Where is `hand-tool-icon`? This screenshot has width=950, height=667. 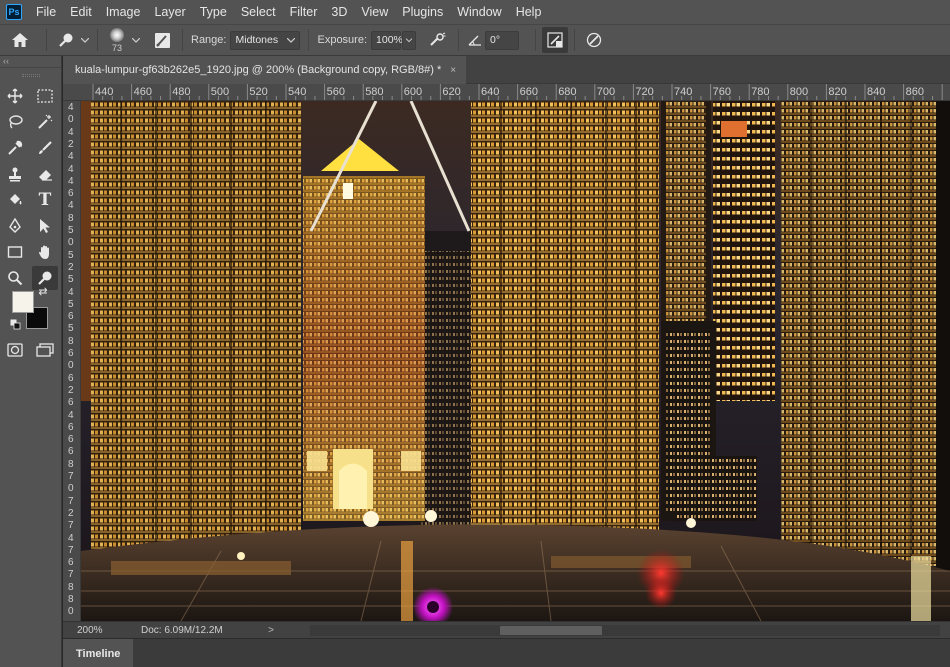
hand-tool-icon is located at coordinates (45, 252).